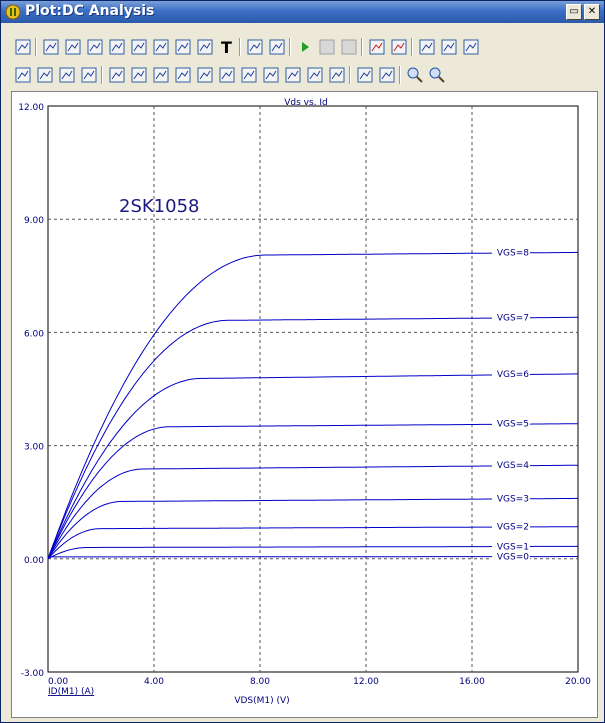 This screenshot has width=605, height=723. Describe the element at coordinates (154, 682) in the screenshot. I see `x-tick-label: 4.00` at that location.